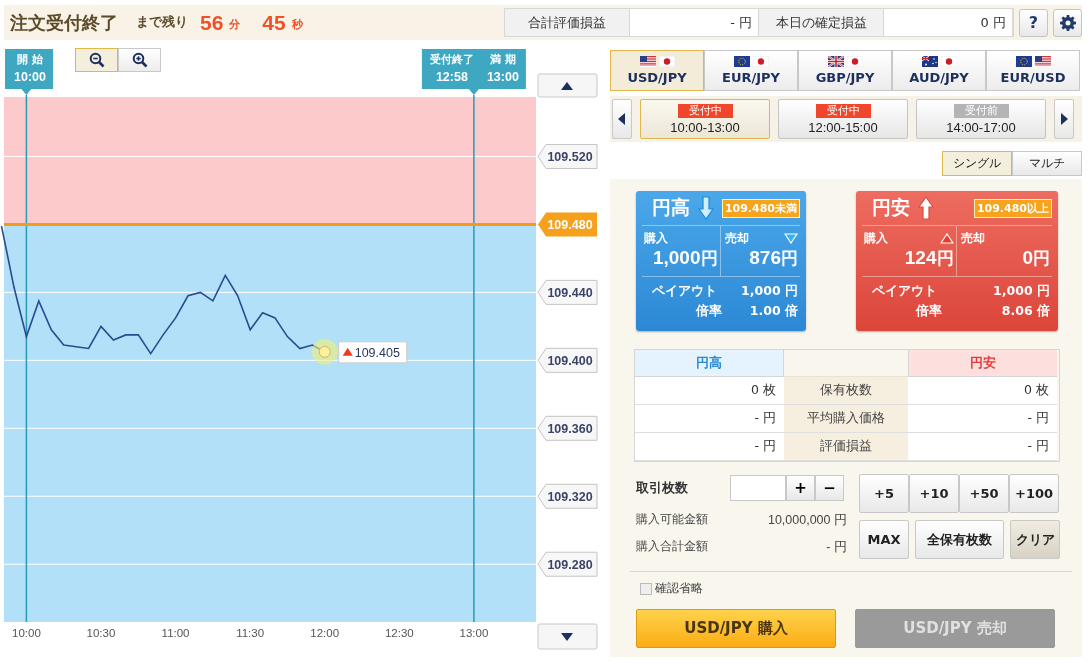 The width and height of the screenshot is (1088, 667). Describe the element at coordinates (884, 539) in the screenshot. I see `quantity-button: MAX` at that location.